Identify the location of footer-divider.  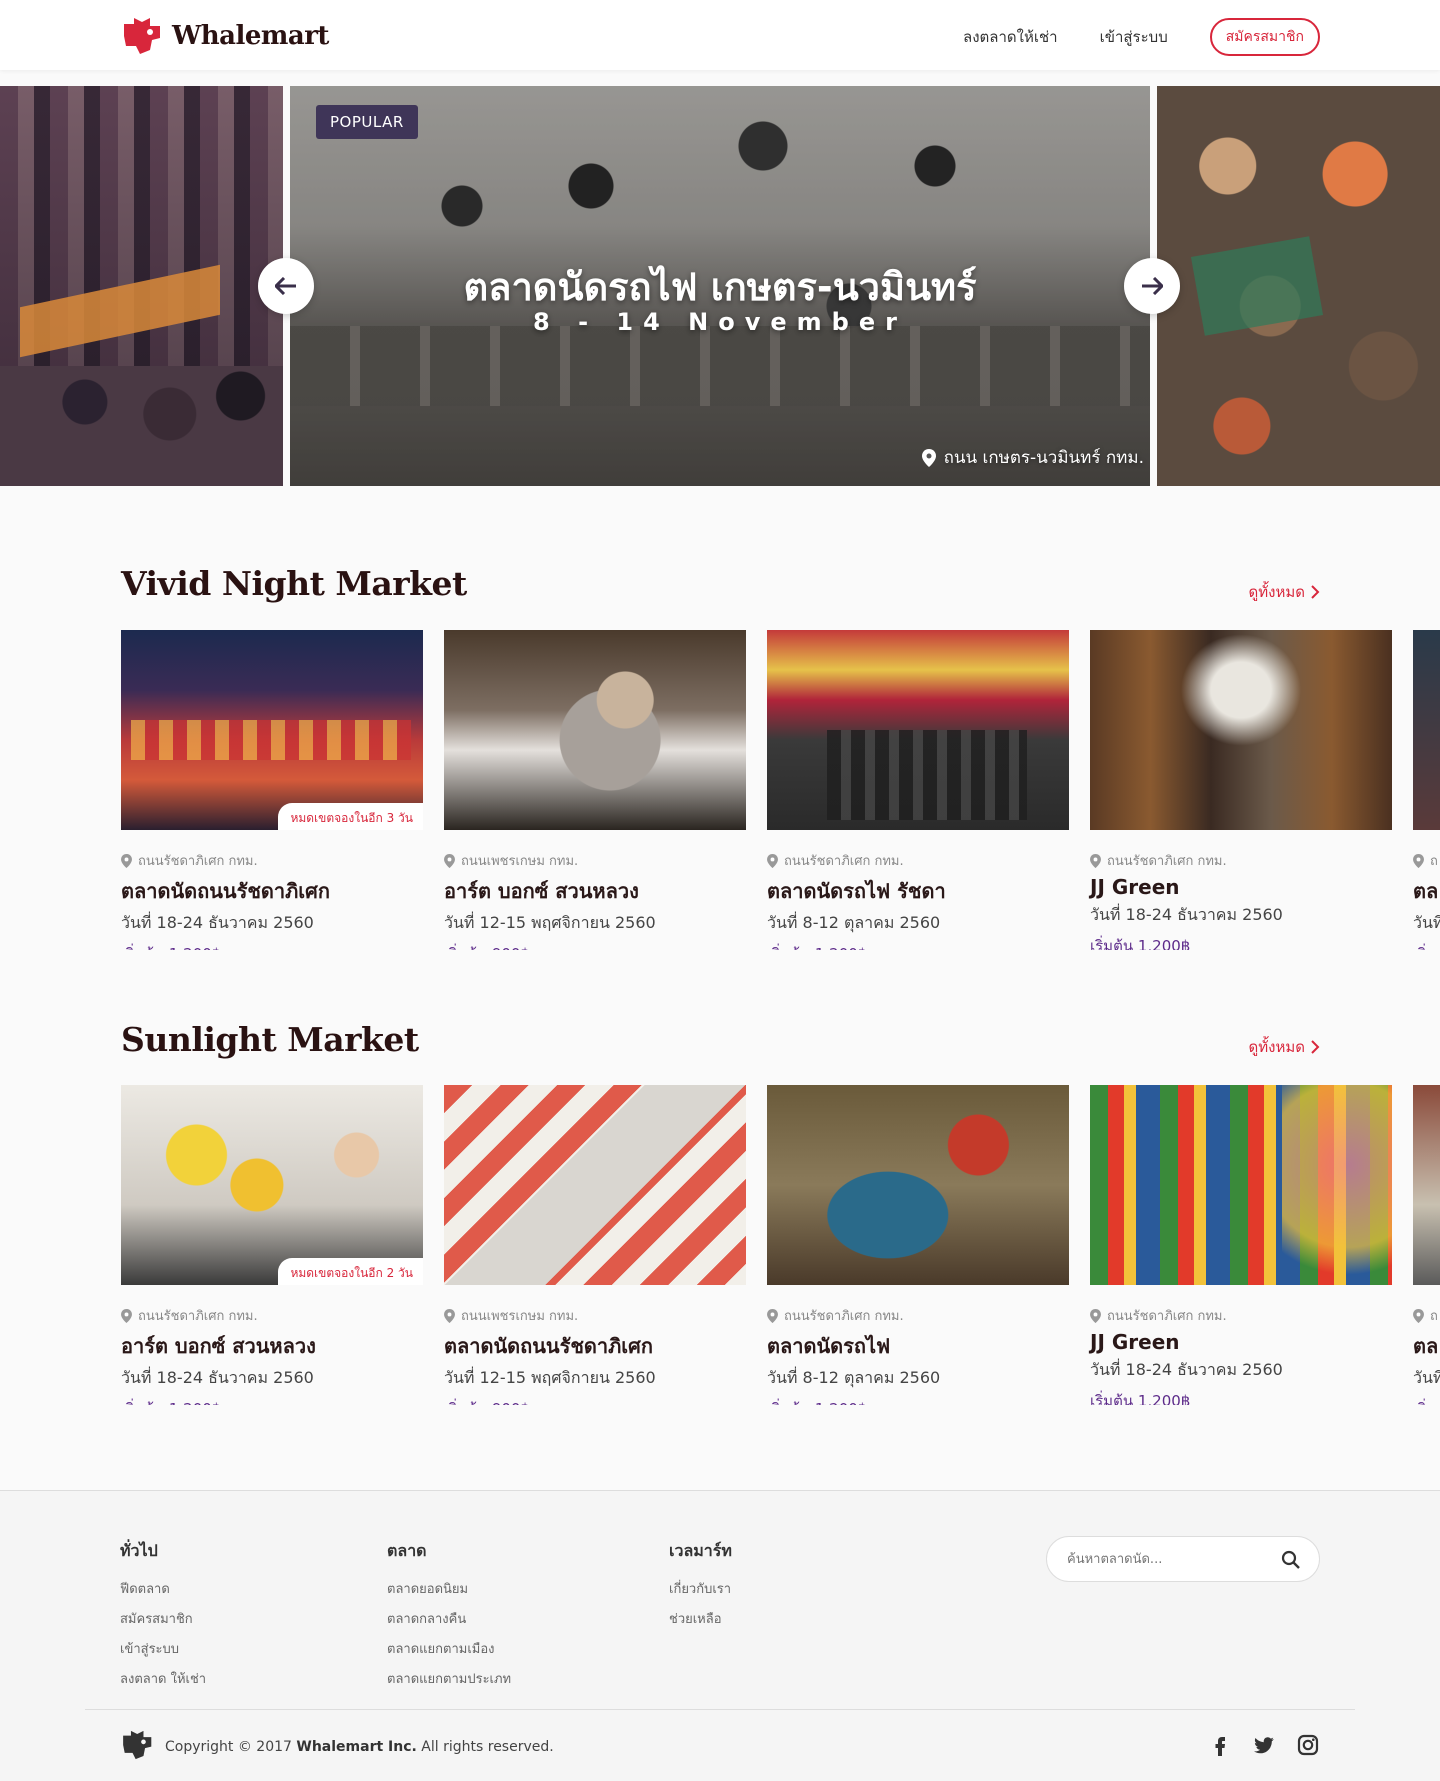
(720, 1709).